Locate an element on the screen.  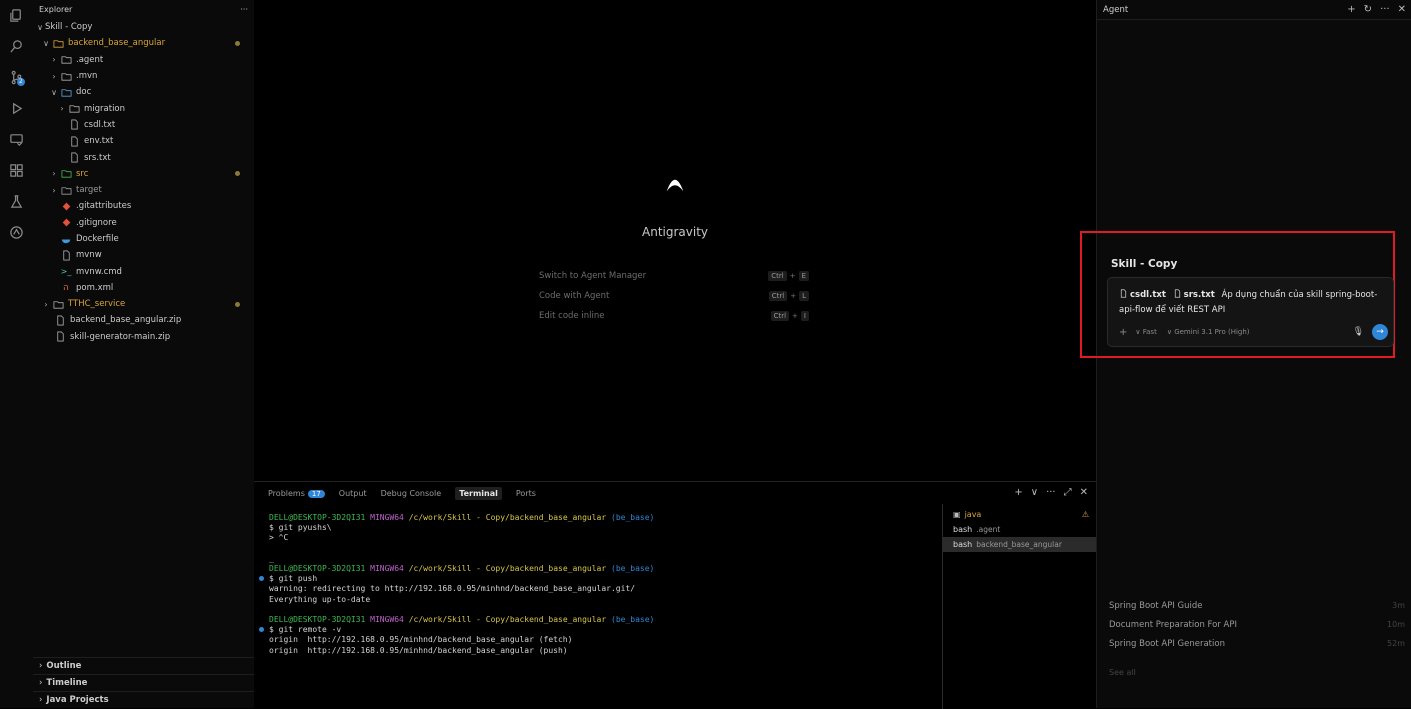
tree-file-gitignore: .gitignore is located at coordinates (143, 223).